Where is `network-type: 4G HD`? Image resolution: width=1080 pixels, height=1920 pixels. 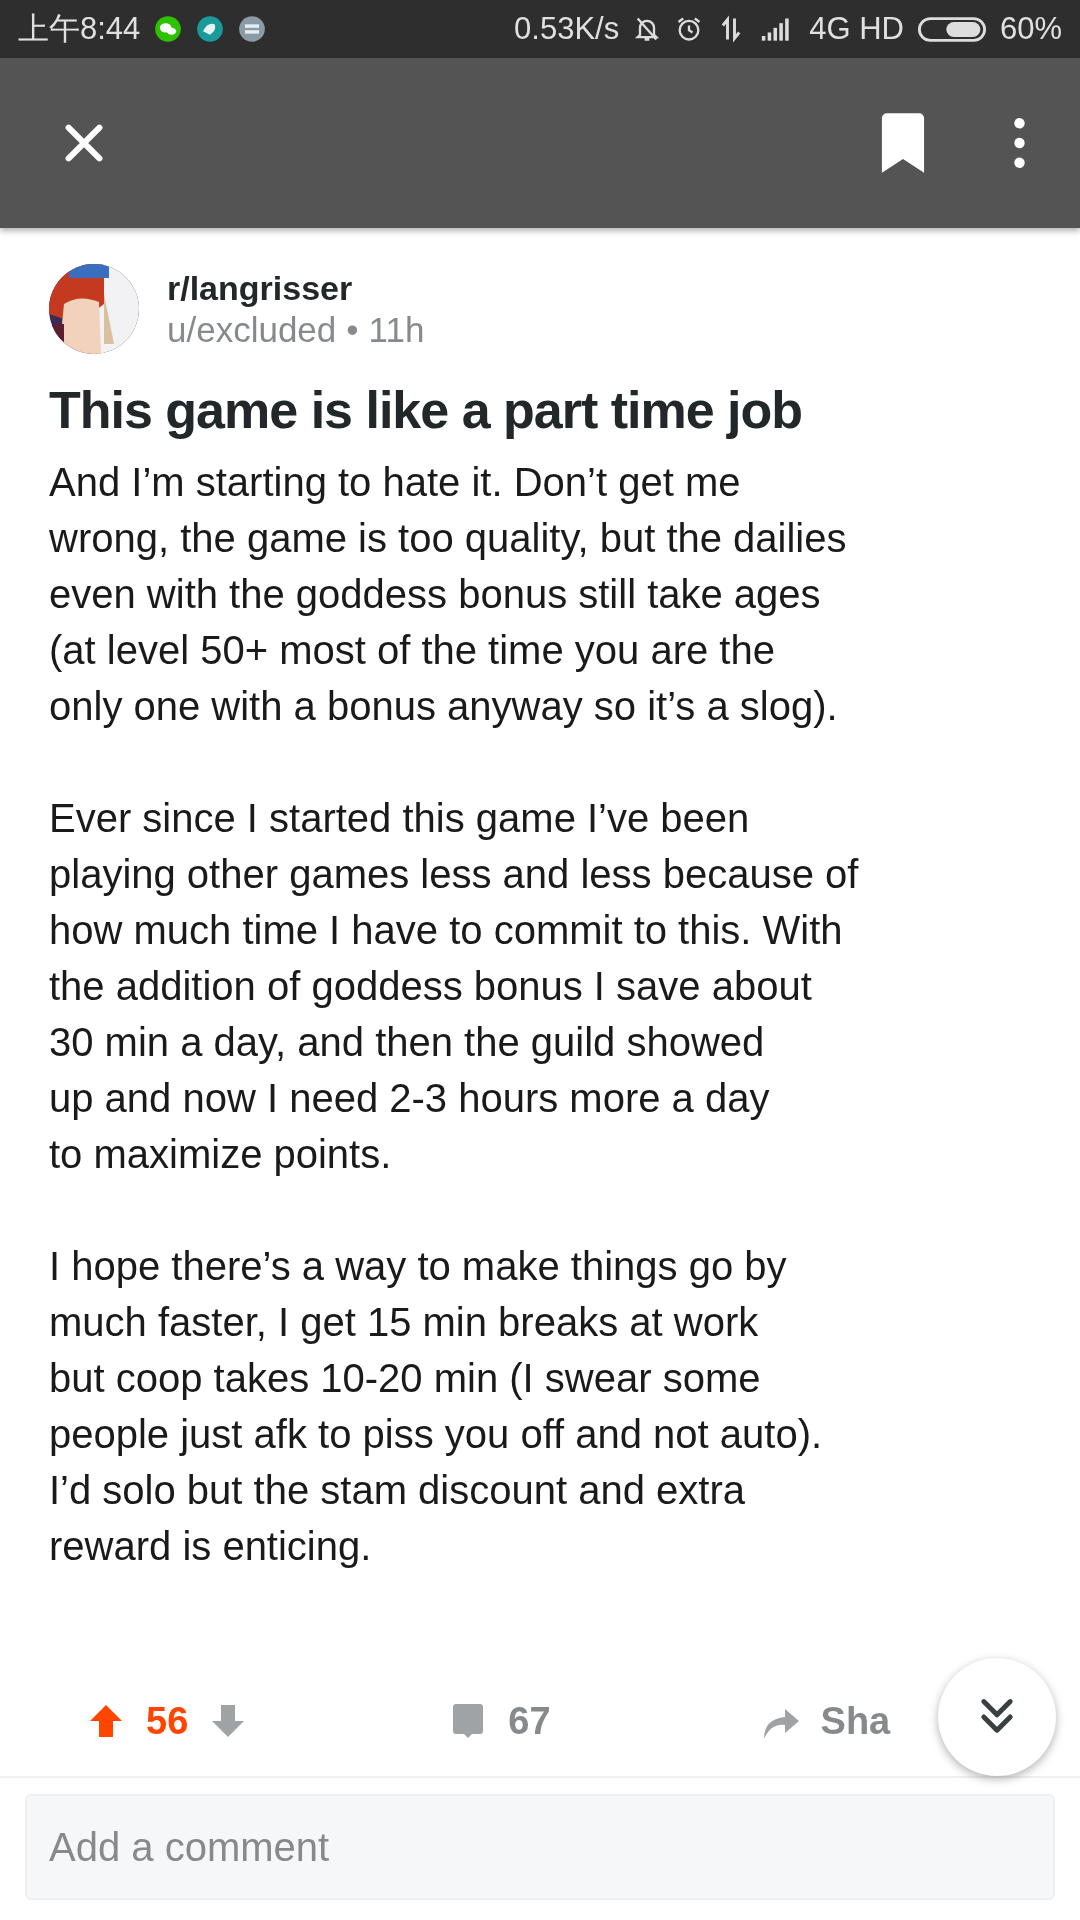 network-type: 4G HD is located at coordinates (856, 29).